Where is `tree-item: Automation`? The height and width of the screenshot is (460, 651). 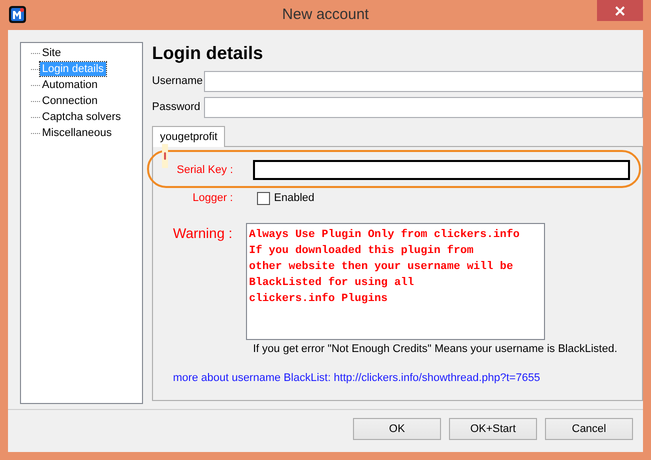
tree-item: Automation is located at coordinates (70, 85).